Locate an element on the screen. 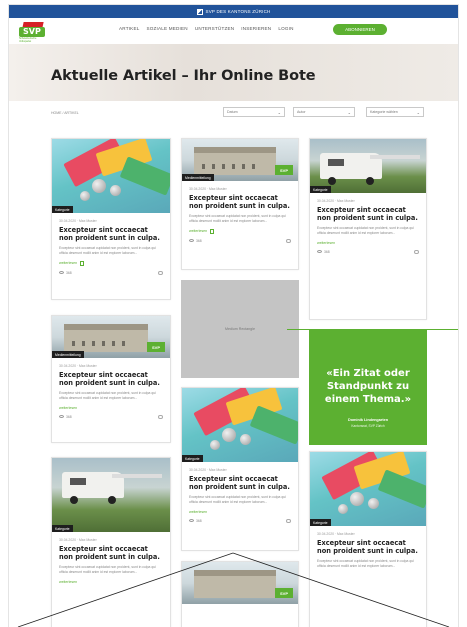 Image resolution: width=467 pixels, height=627 pixels. nav-item-soziale-medien: SOZIALE MEDIEN is located at coordinates (166, 28).